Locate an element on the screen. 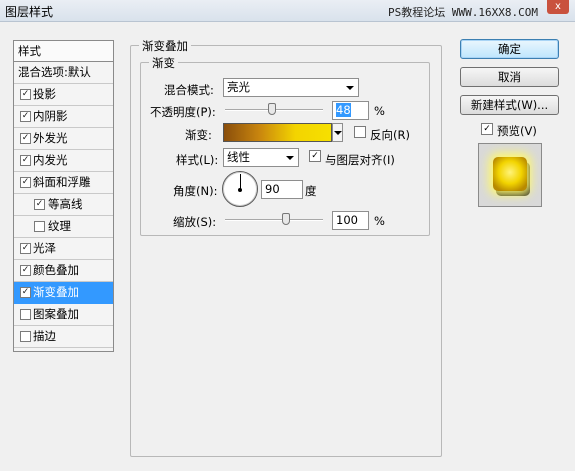 The height and width of the screenshot is (471, 575). opacity-label: 不透明度(P): is located at coordinates (183, 112).